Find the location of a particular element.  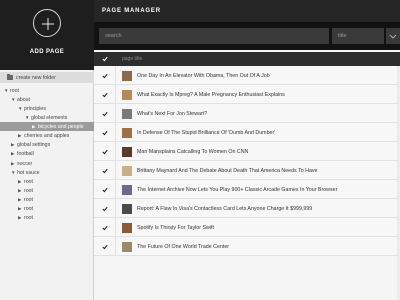

table-row: Spotify Is Thirsty For Taylor Swift is located at coordinates (247, 227).